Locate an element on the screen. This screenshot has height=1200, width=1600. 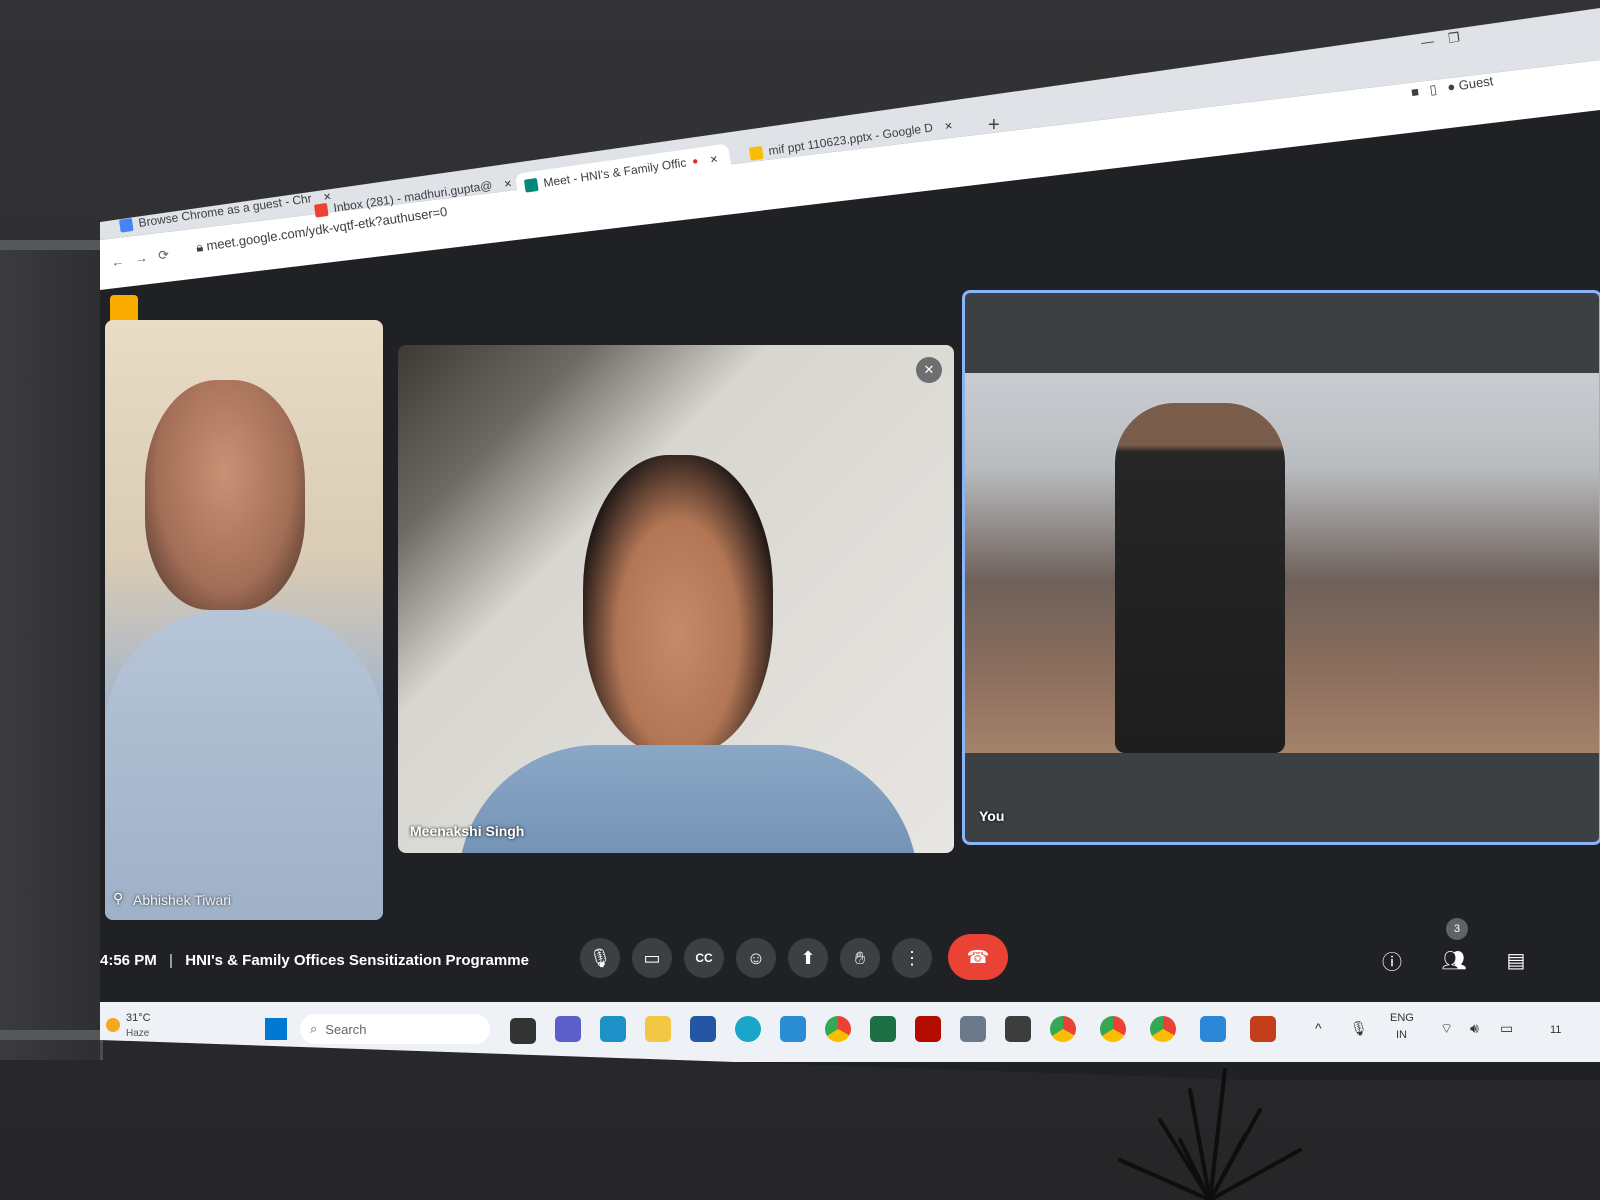
raise-hand-button: ✋︎ is located at coordinates (860, 958).